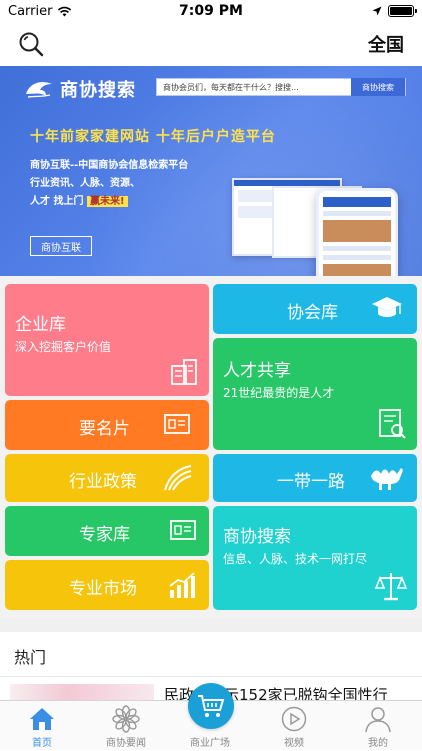  Describe the element at coordinates (30, 656) in the screenshot. I see `hot-section-title: 热门` at that location.